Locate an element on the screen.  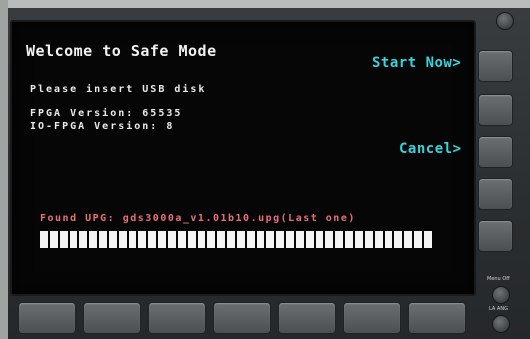
background-wall is located at coordinates (265, 4).